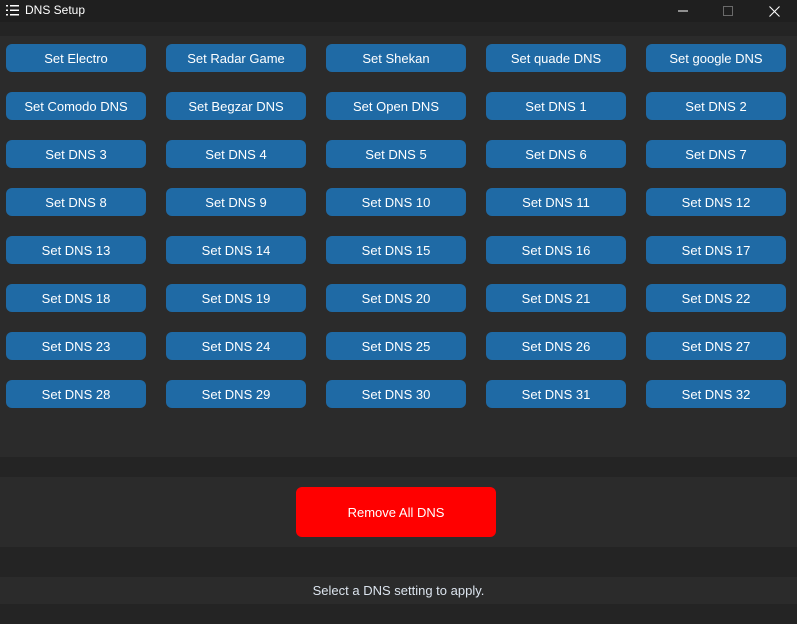  What do you see at coordinates (76, 394) in the screenshot?
I see `set-dns-28-button: Set DNS 28` at bounding box center [76, 394].